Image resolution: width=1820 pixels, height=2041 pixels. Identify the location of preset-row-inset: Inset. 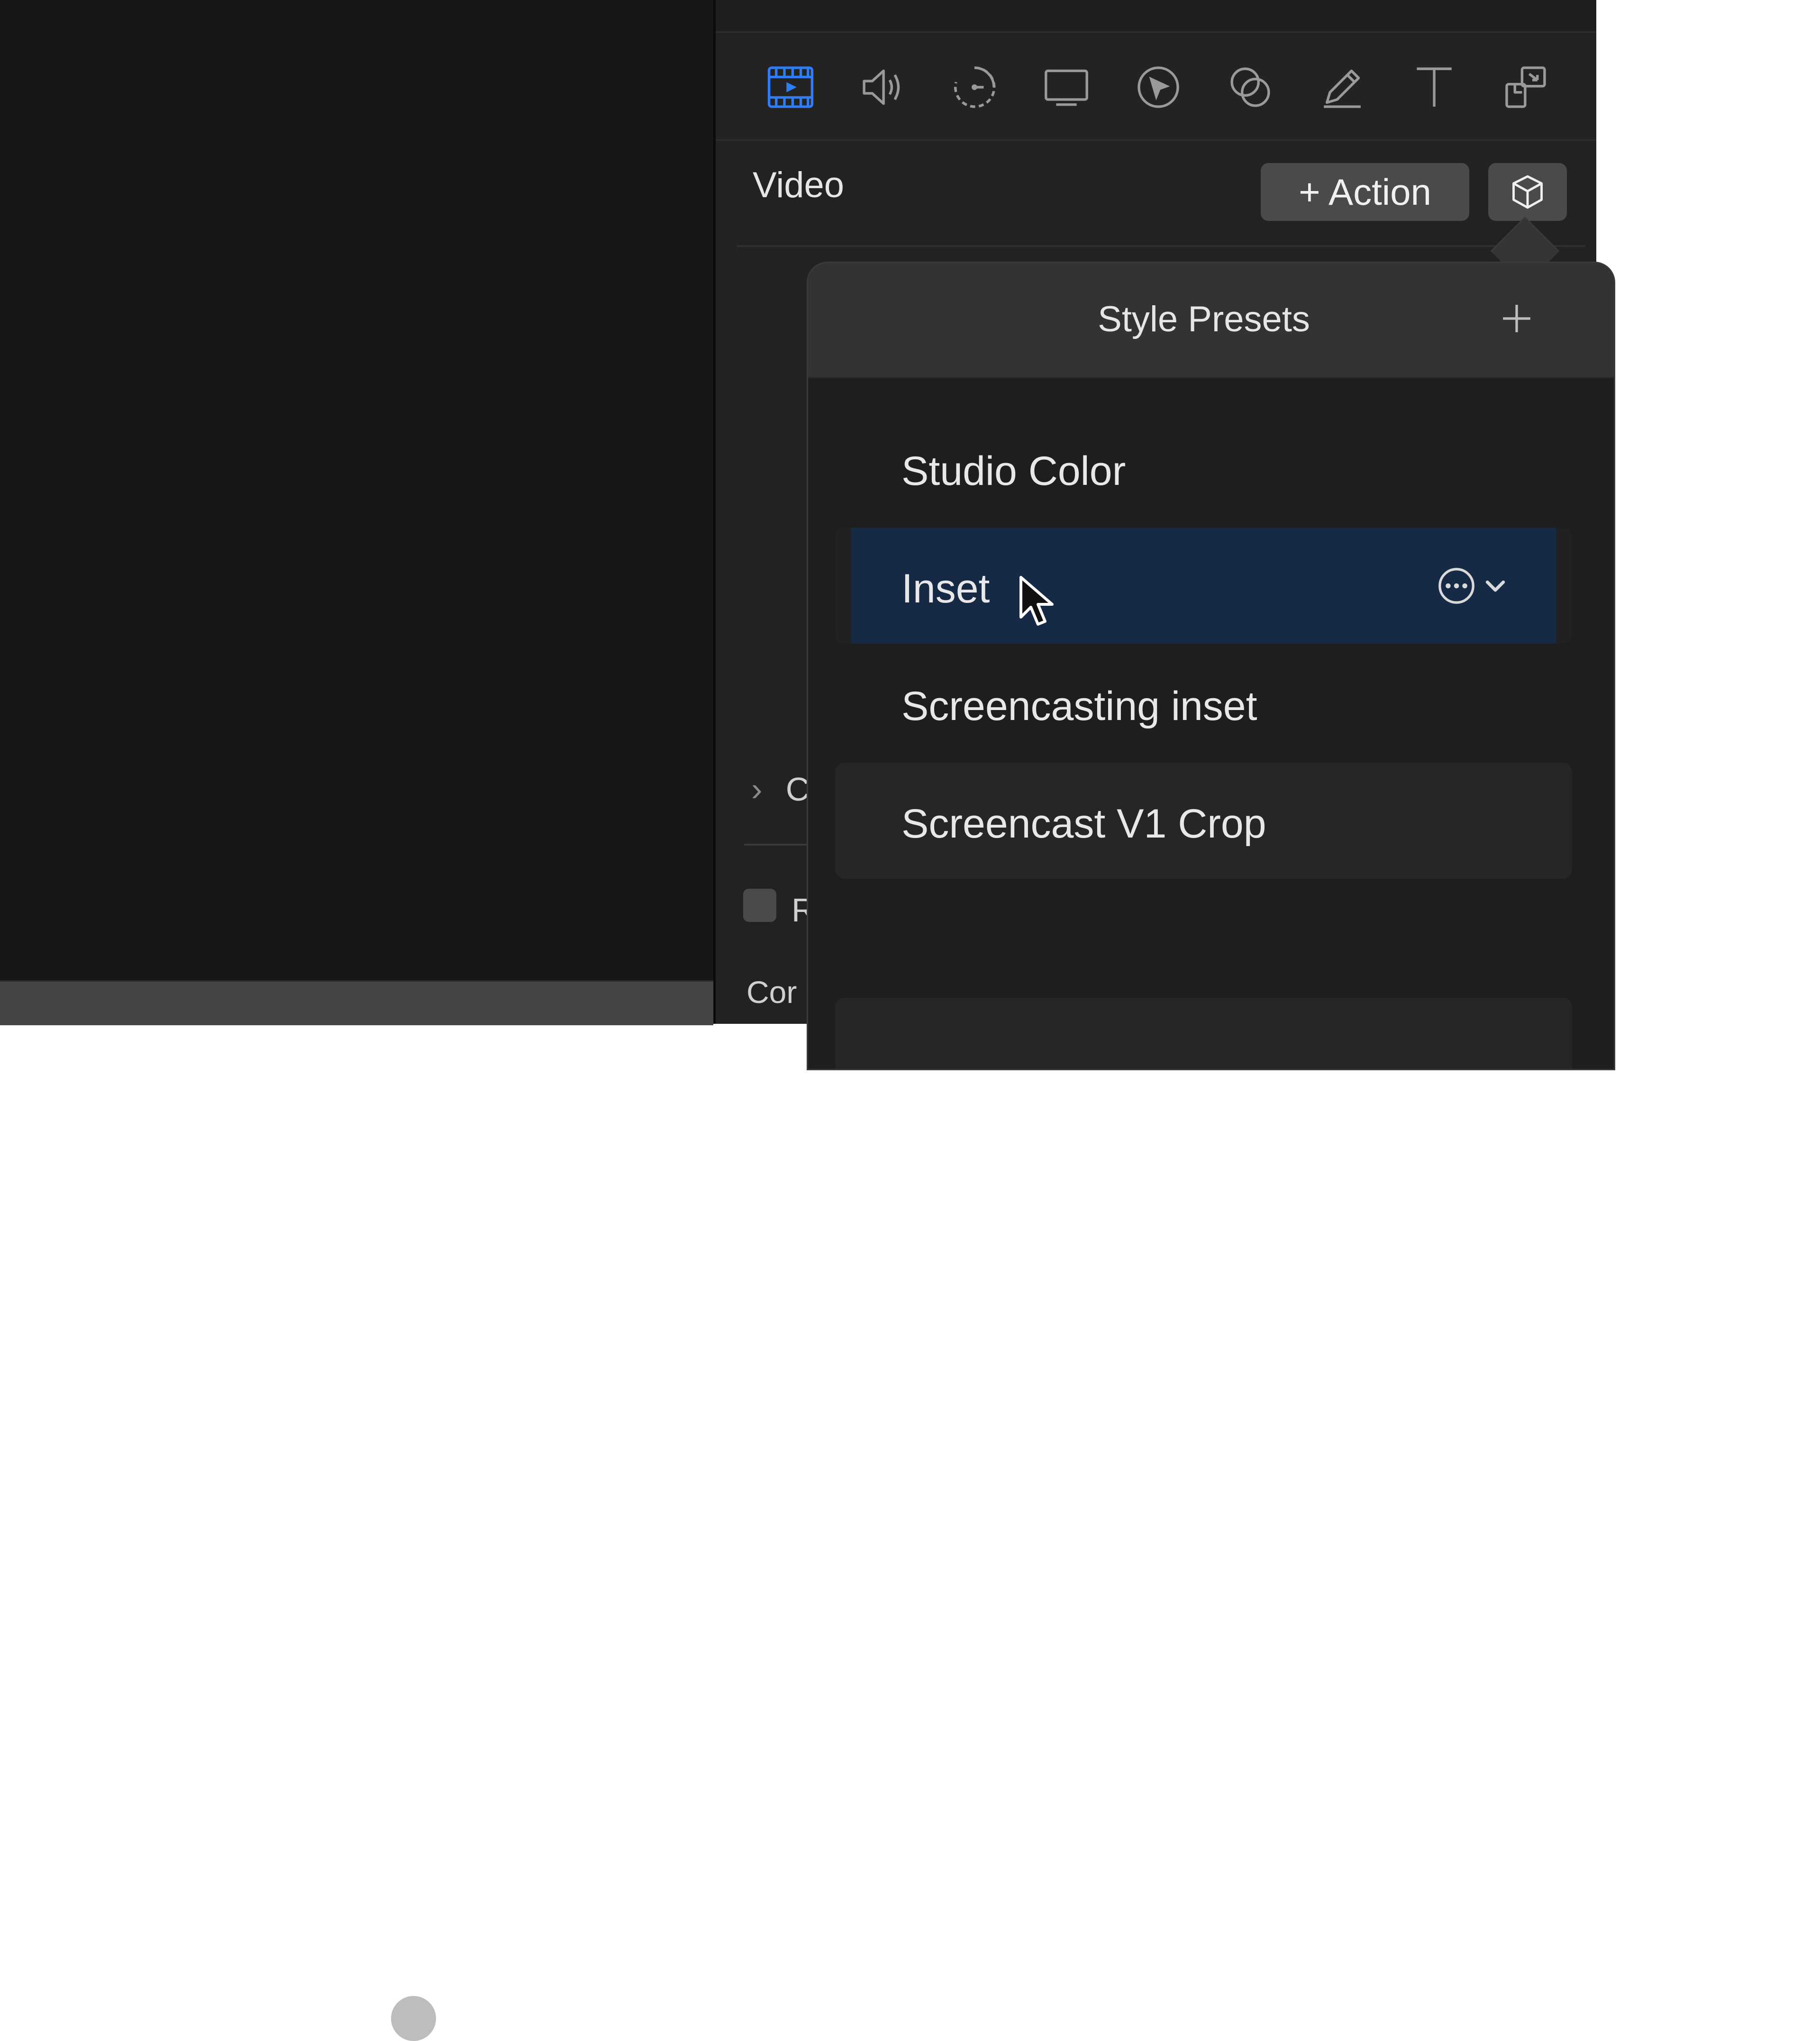
(1203, 586).